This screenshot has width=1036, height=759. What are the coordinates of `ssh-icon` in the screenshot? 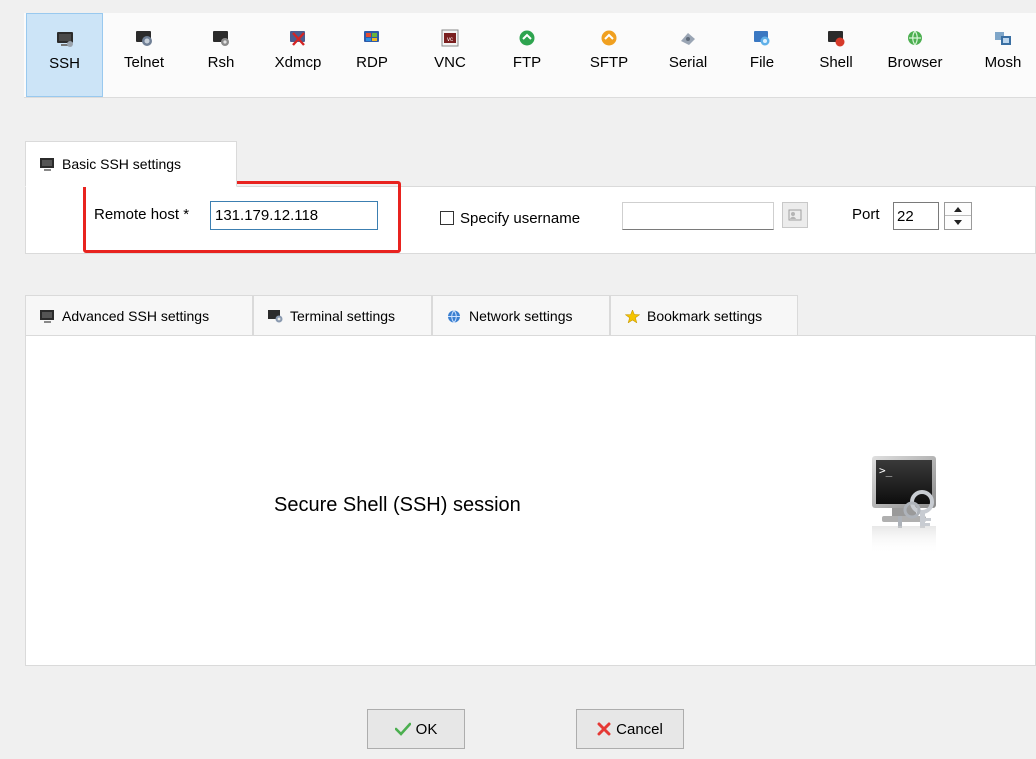 It's located at (64, 39).